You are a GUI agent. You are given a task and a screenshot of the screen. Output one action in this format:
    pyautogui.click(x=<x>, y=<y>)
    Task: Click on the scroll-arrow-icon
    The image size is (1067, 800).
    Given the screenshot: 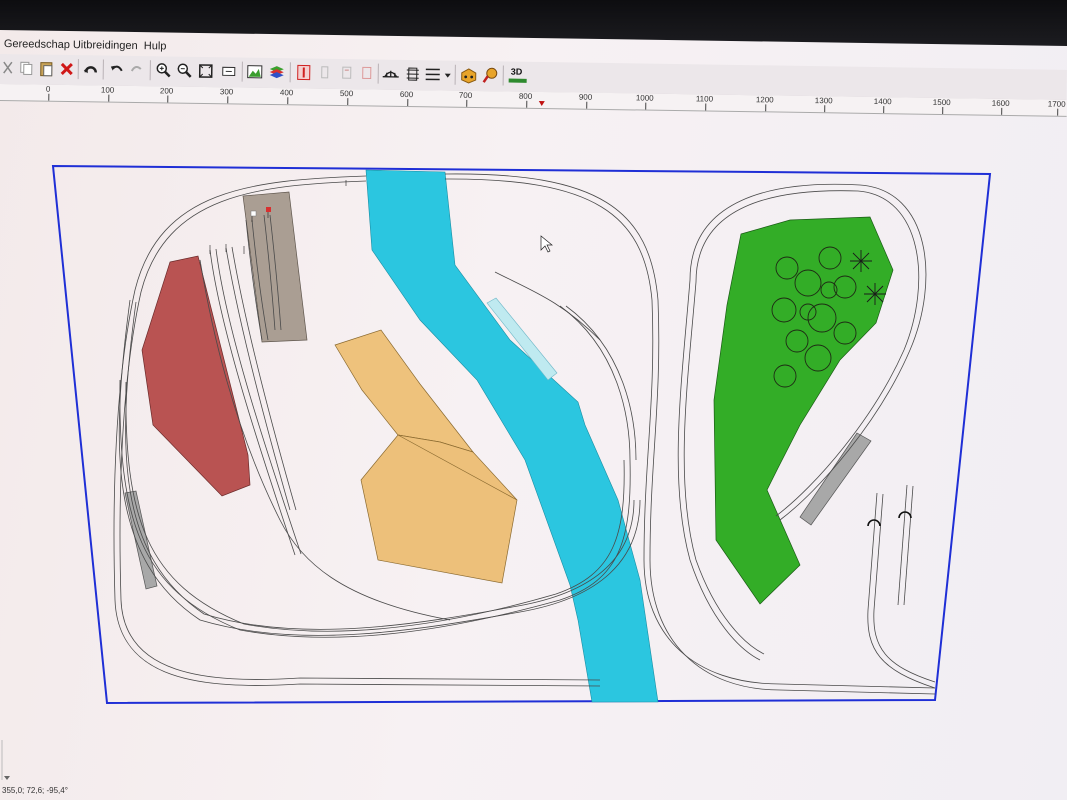 What is the action you would take?
    pyautogui.click(x=7, y=778)
    